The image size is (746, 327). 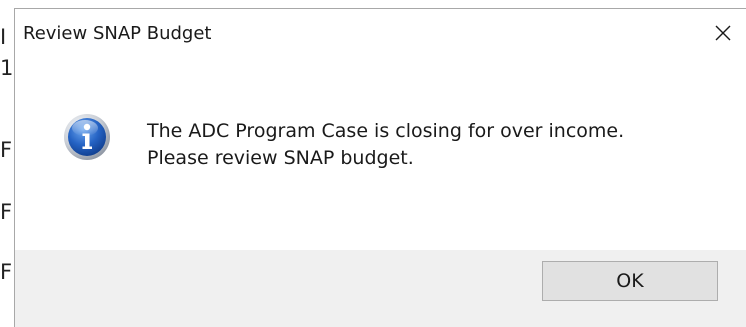 What do you see at coordinates (380, 33) in the screenshot?
I see `dialog-titlebar: Review SNAP Budget` at bounding box center [380, 33].